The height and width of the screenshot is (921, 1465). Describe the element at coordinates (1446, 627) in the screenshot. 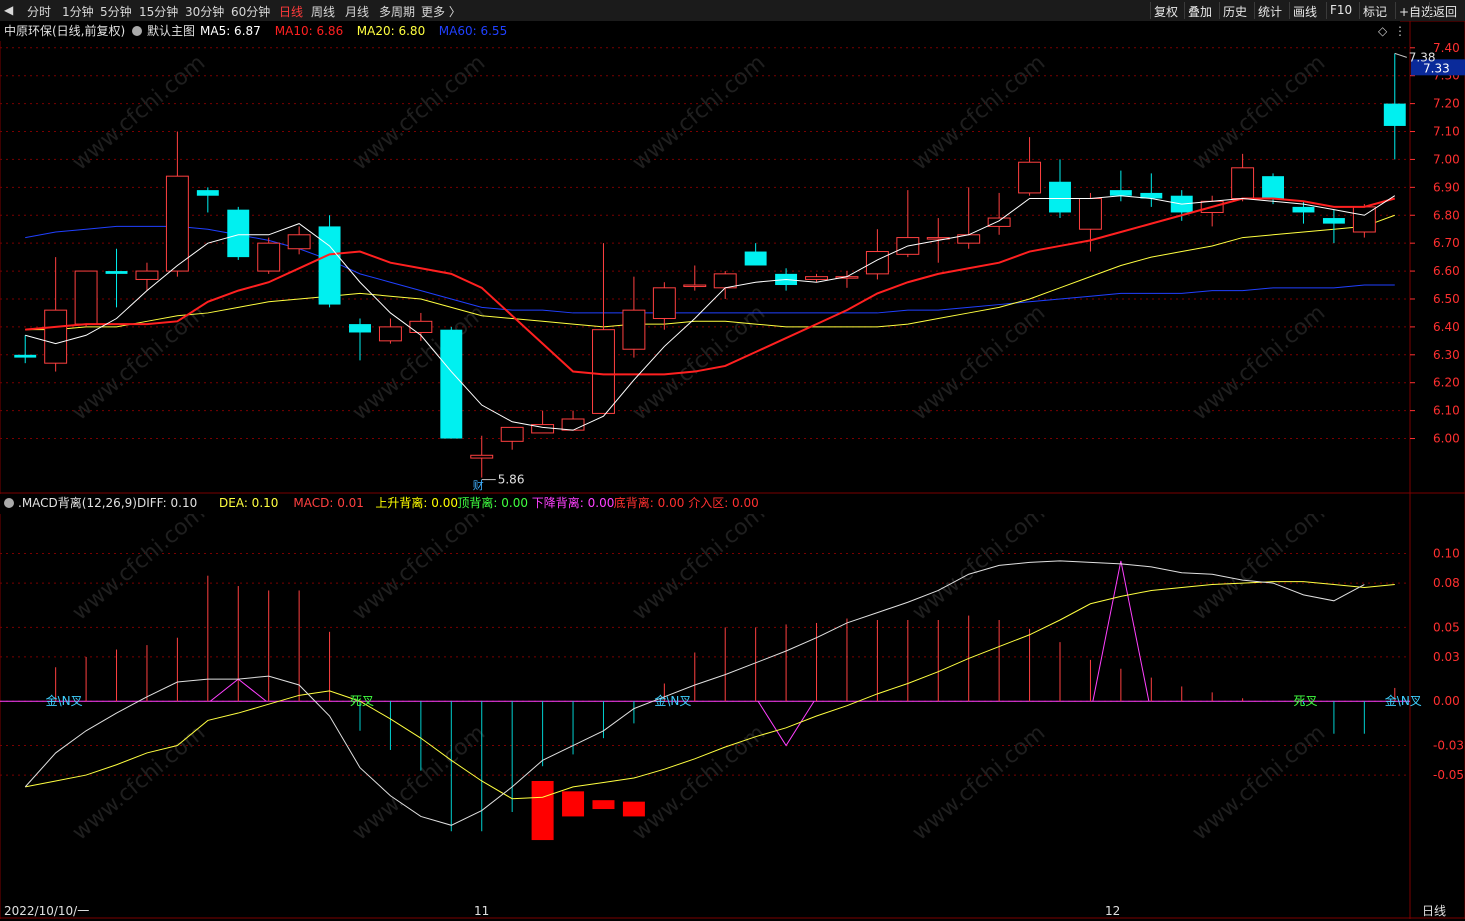

I see `macd-axis-label: 0.05` at that location.